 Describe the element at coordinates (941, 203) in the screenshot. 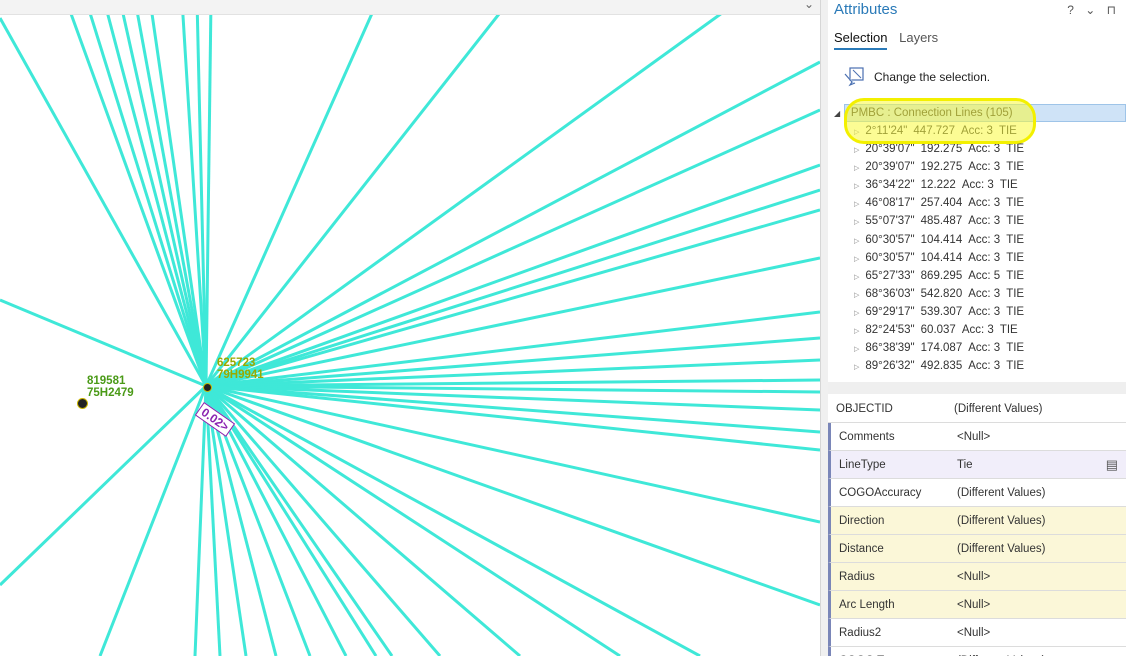

I see `row-distance: 257.404` at that location.